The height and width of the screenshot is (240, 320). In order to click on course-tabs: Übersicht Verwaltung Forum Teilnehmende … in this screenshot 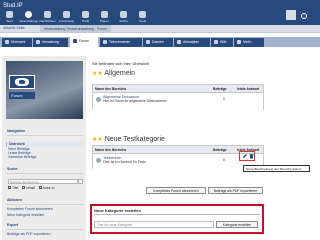, I will do `click(160, 42)`.